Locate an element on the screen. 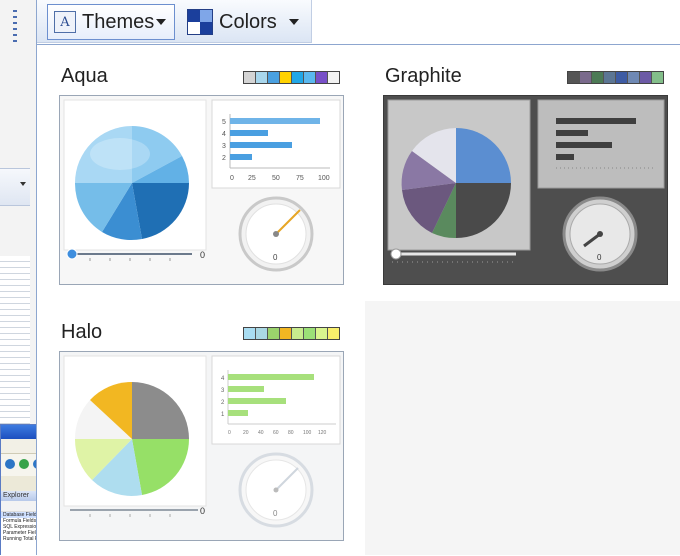 The width and height of the screenshot is (680, 556). axis-tick: 25 is located at coordinates (252, 178).